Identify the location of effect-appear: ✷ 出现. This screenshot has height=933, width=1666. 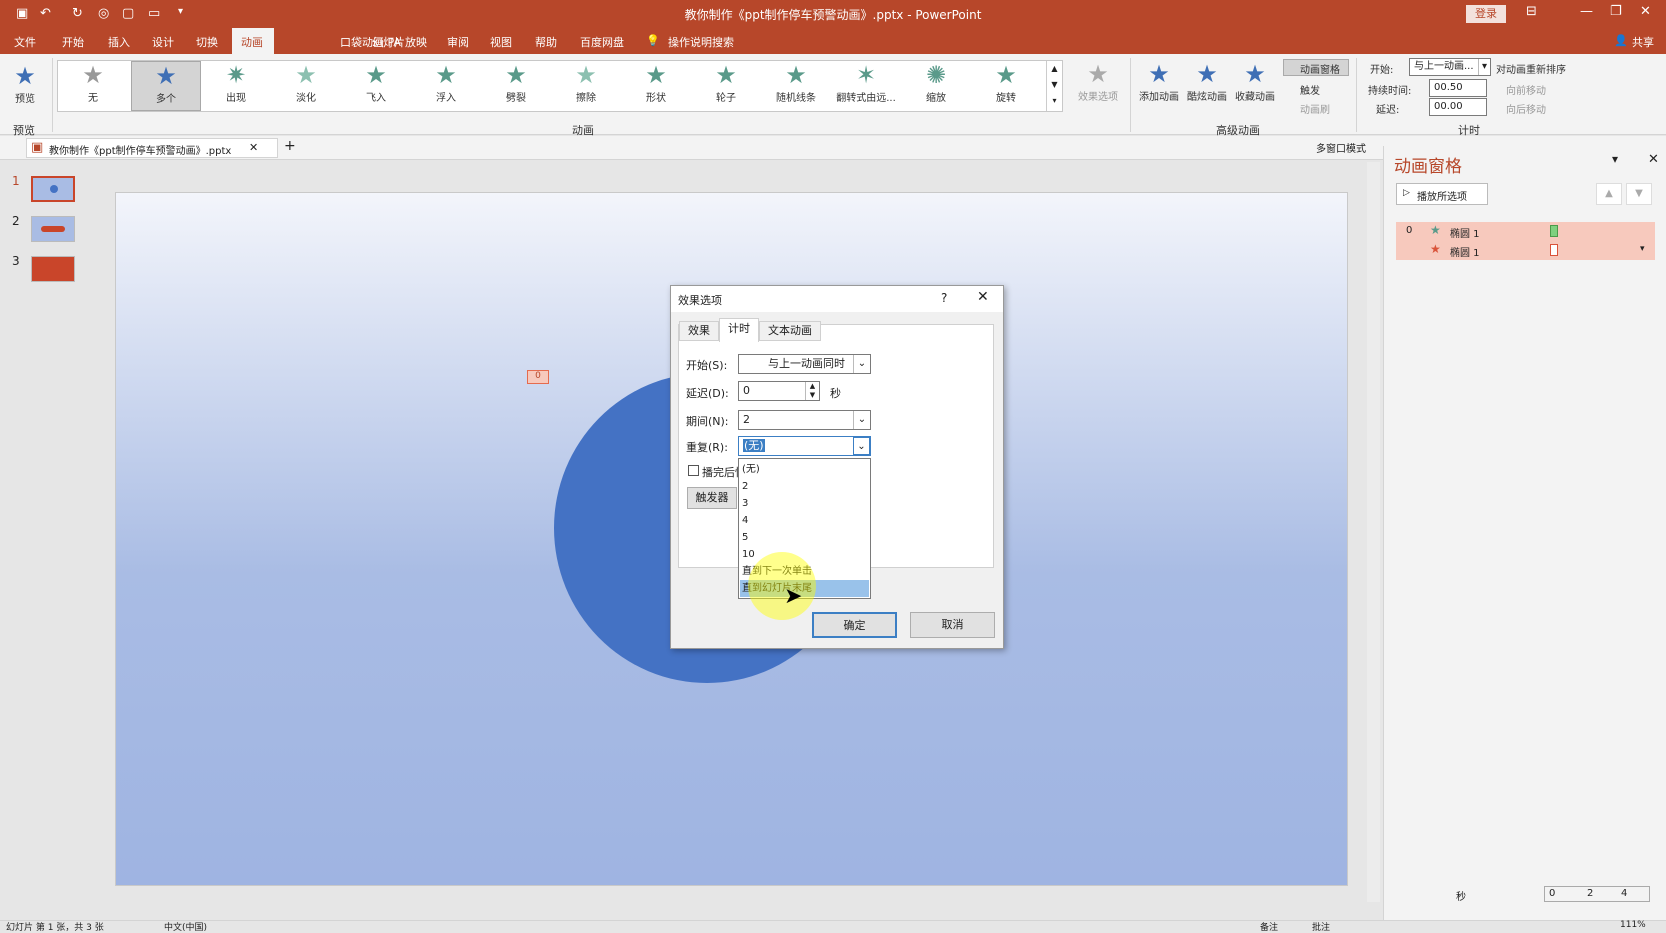
(236, 86).